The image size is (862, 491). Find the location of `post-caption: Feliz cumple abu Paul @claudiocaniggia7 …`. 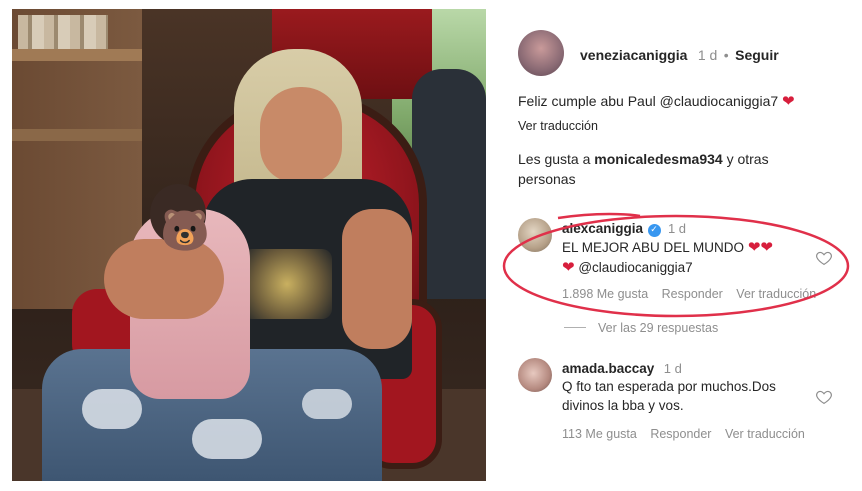

post-caption: Feliz cumple abu Paul @claudiocaniggia7 … is located at coordinates (656, 101).